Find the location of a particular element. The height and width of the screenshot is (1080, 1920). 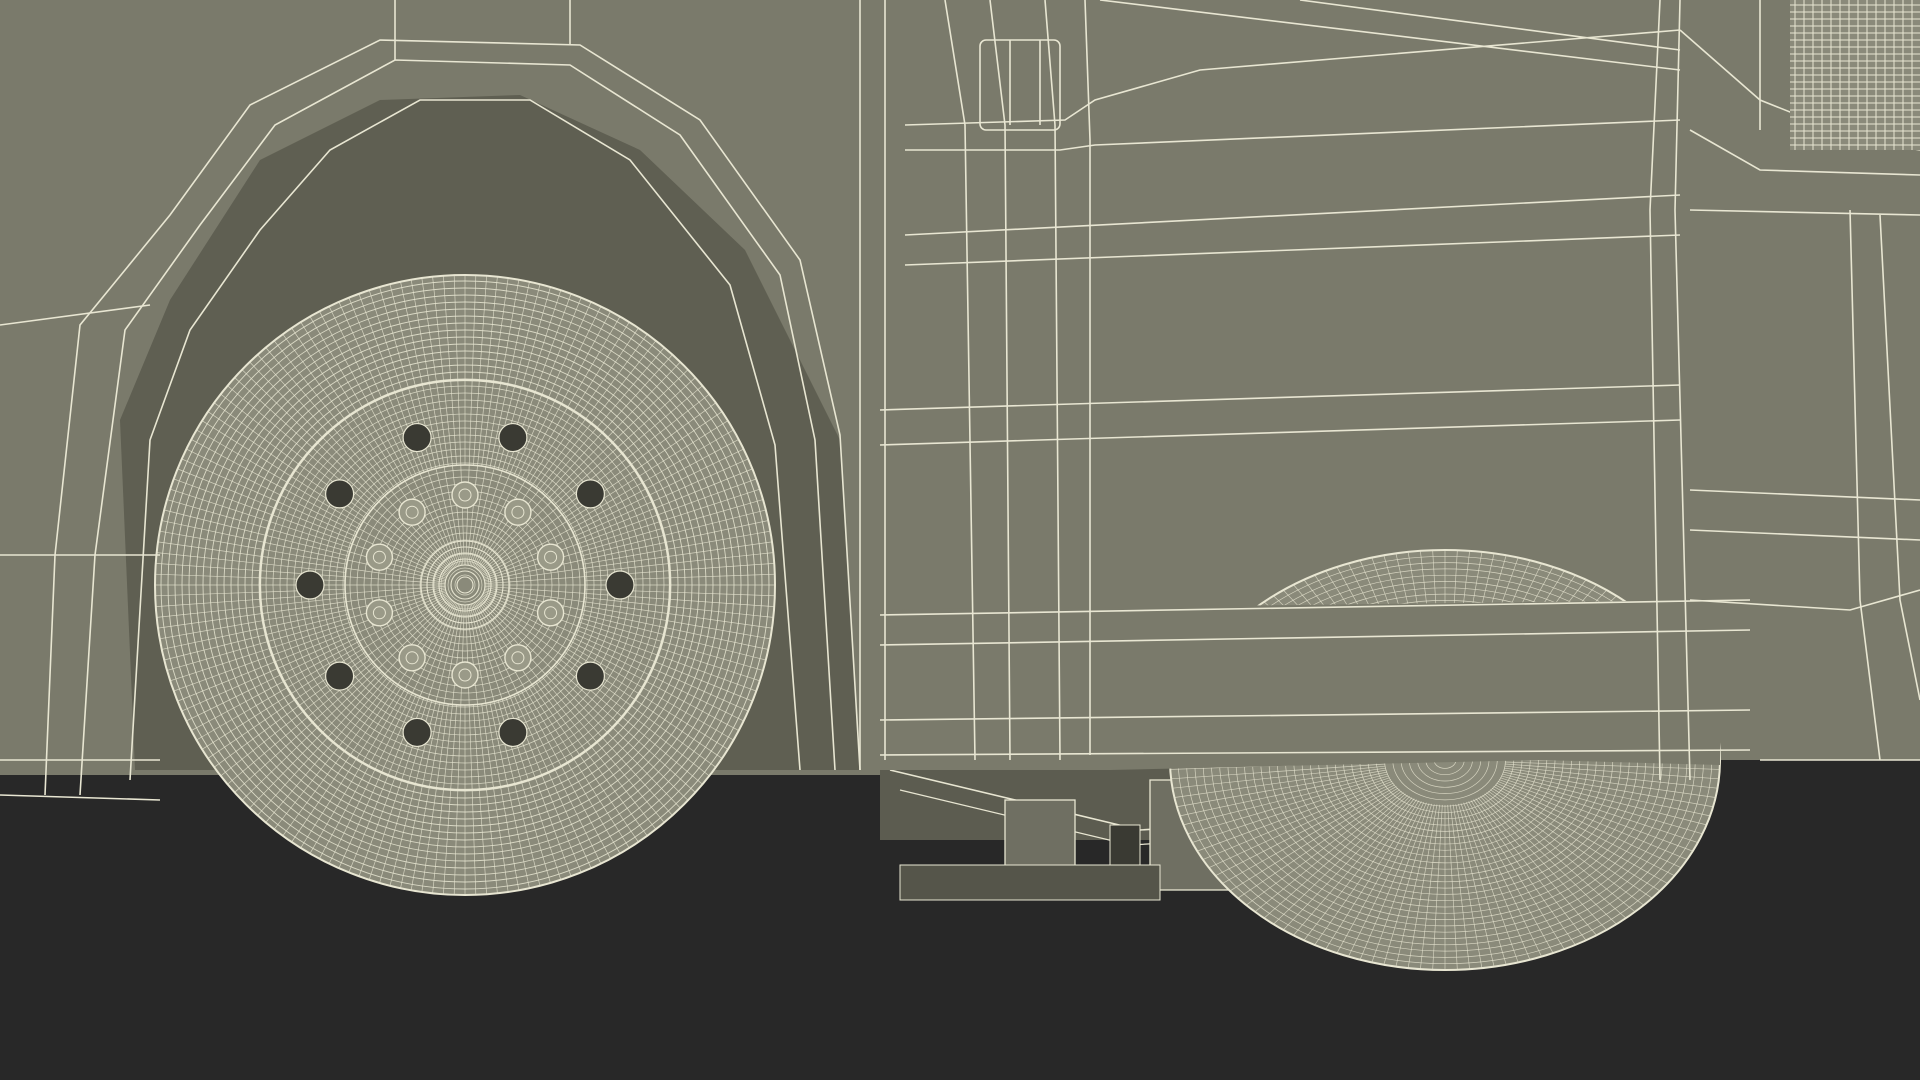

side-panel-lower is located at coordinates (1290, 685).